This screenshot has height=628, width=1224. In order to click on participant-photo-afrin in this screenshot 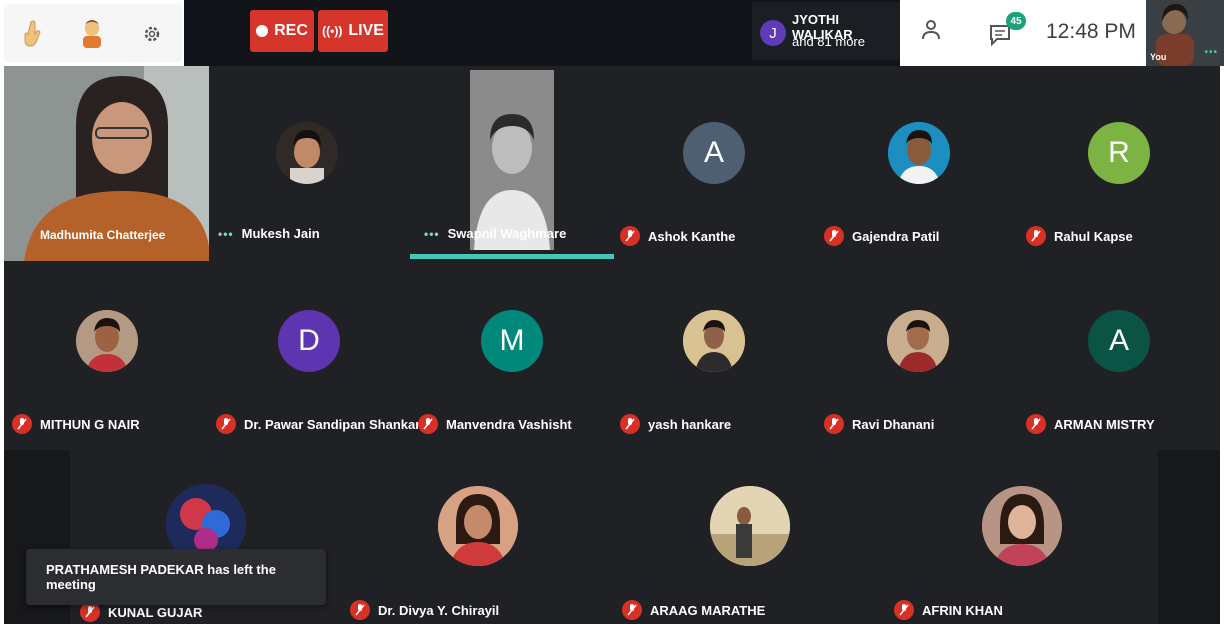, I will do `click(1022, 526)`.